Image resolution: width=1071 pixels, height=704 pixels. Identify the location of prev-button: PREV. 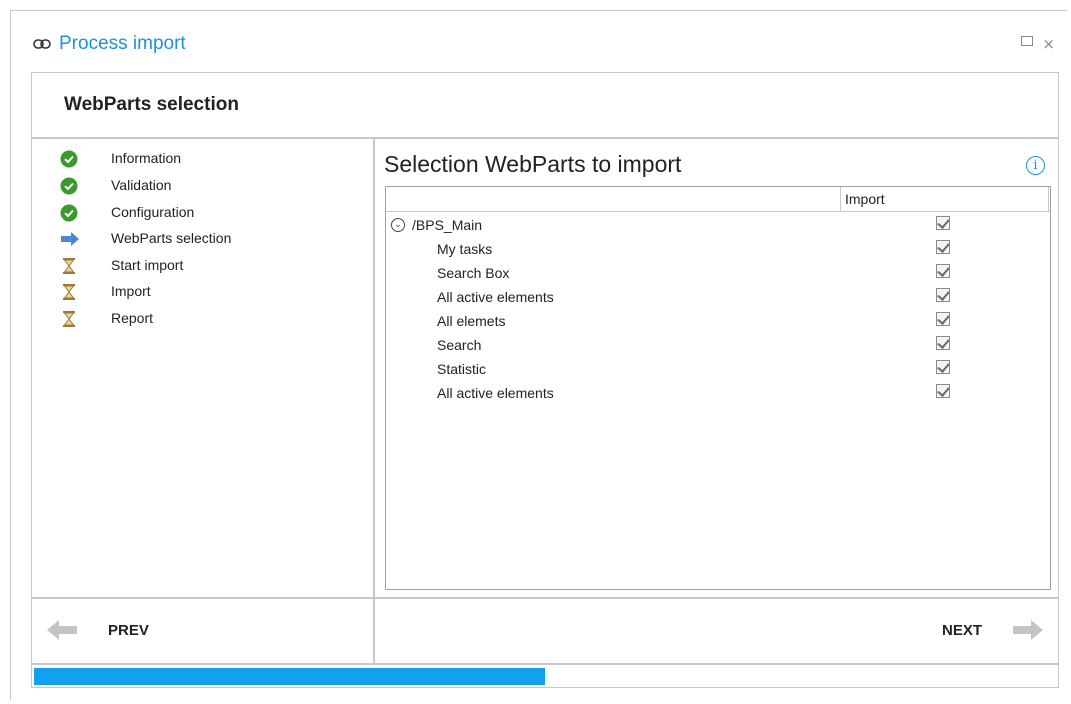
(116, 630).